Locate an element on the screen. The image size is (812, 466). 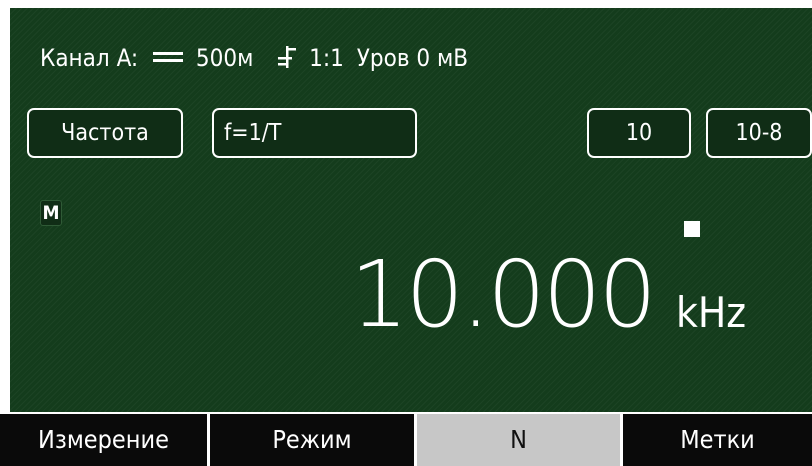
gate-time-label: 10 is located at coordinates (639, 133).